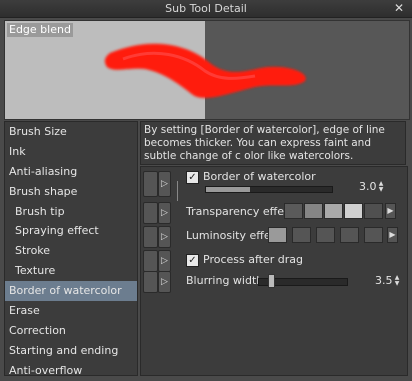  What do you see at coordinates (344, 211) in the screenshot?
I see `transparency-curve-swatches: ▶` at bounding box center [344, 211].